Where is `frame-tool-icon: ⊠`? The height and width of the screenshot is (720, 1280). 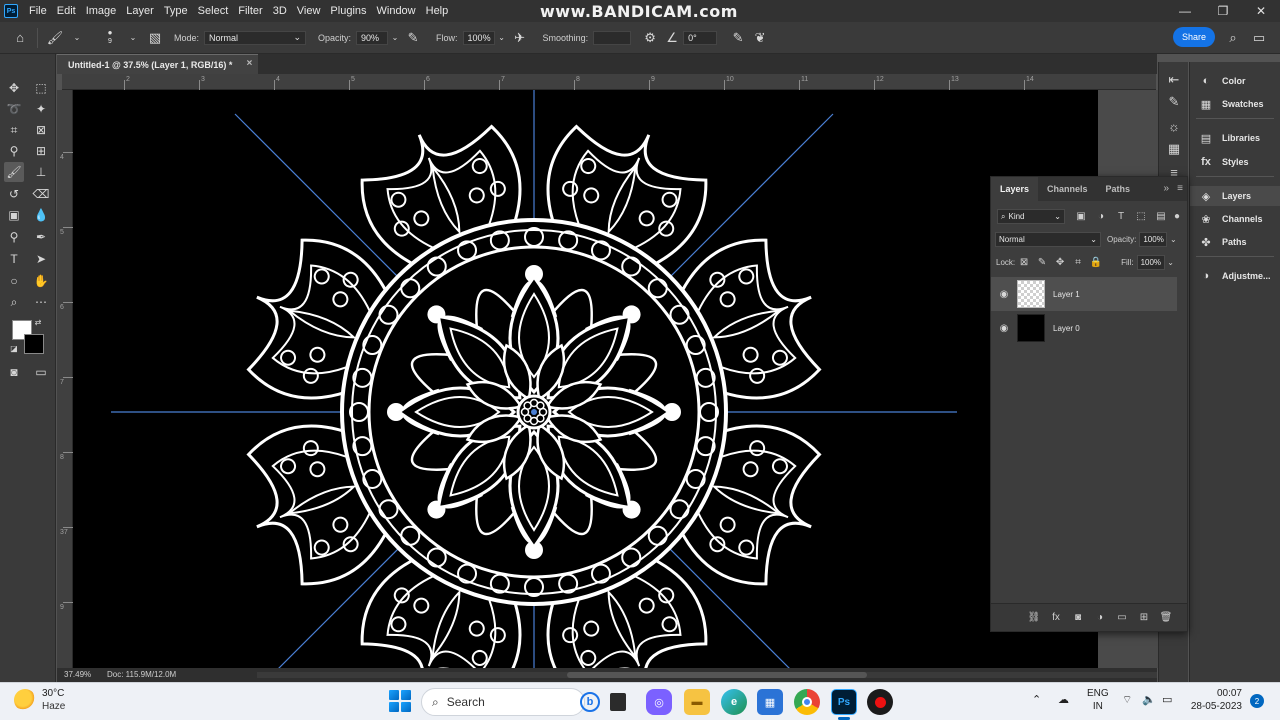 frame-tool-icon: ⊠ is located at coordinates (41, 130).